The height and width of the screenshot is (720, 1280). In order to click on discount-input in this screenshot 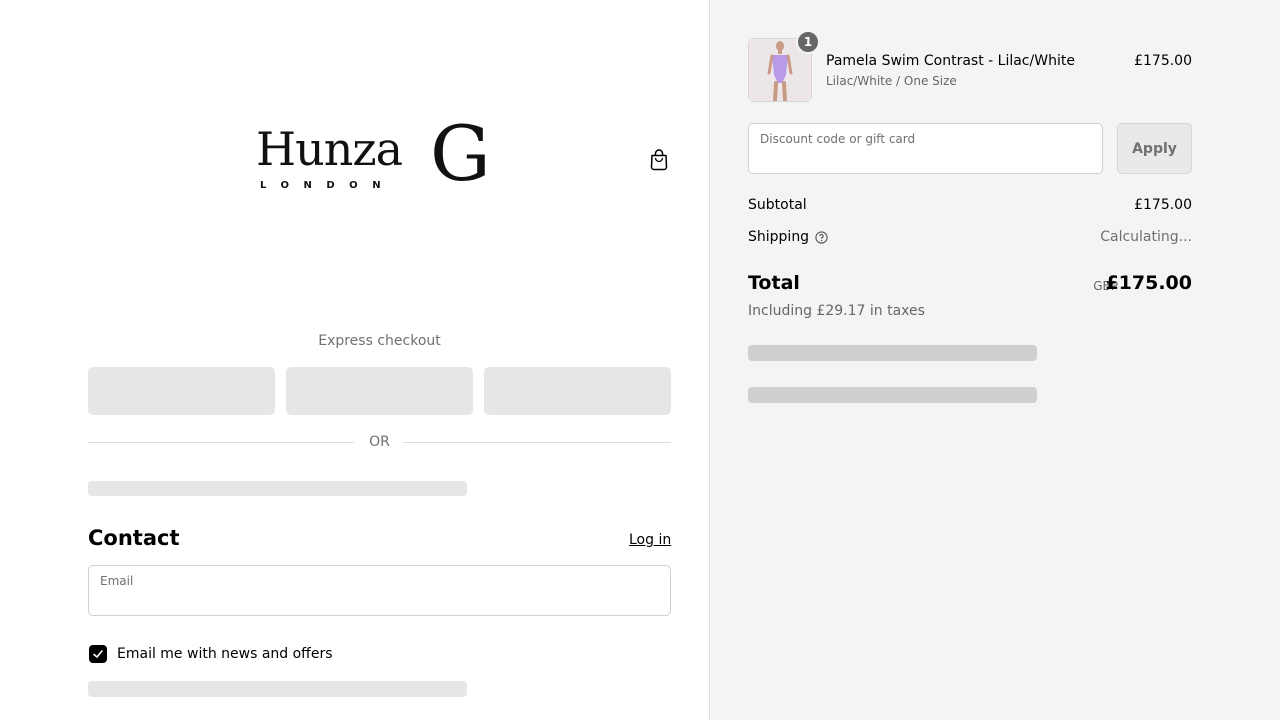, I will do `click(925, 158)`.